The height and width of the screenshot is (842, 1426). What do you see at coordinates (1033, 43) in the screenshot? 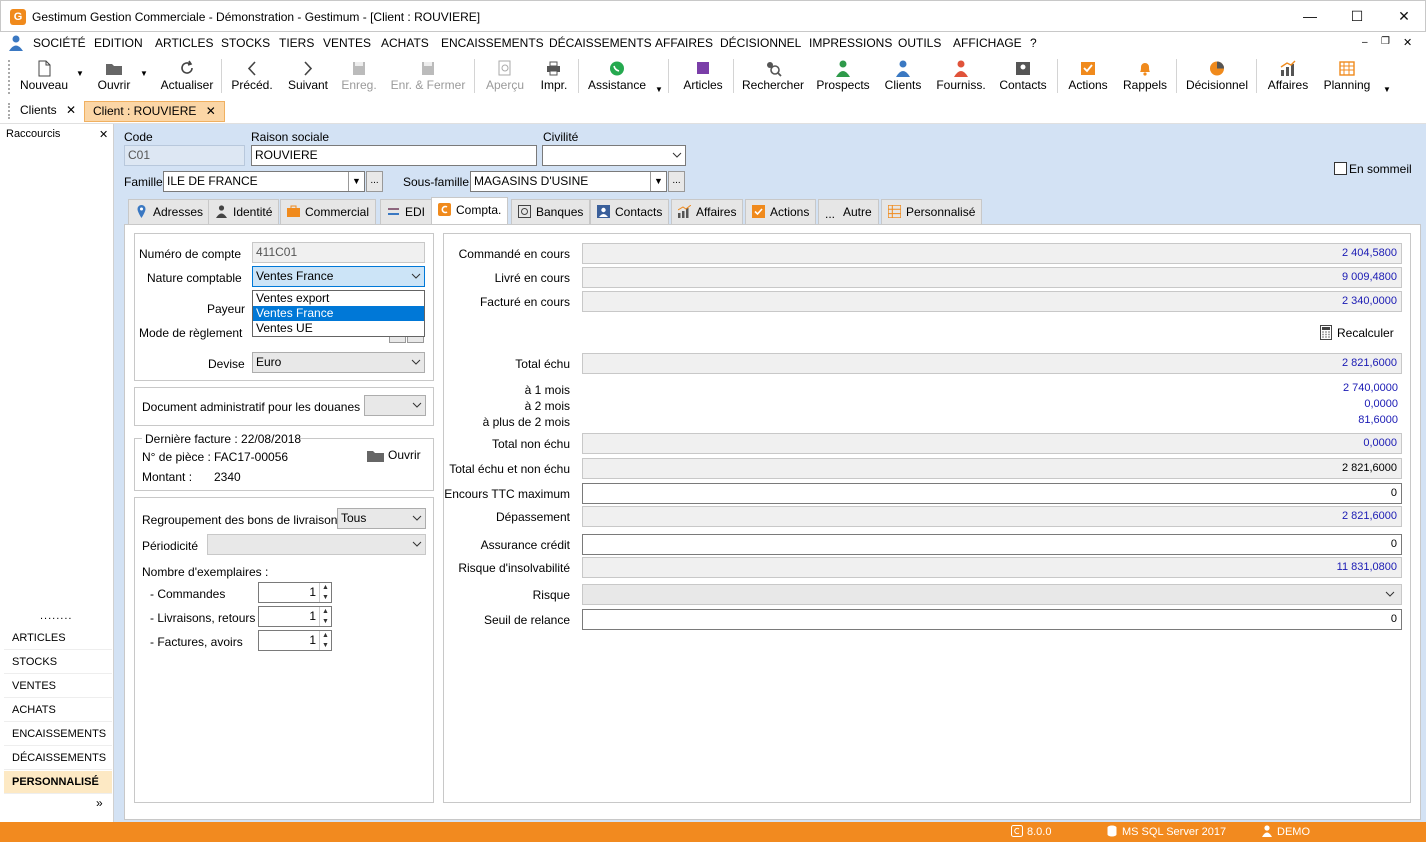
I see `menu-help: ?` at bounding box center [1033, 43].